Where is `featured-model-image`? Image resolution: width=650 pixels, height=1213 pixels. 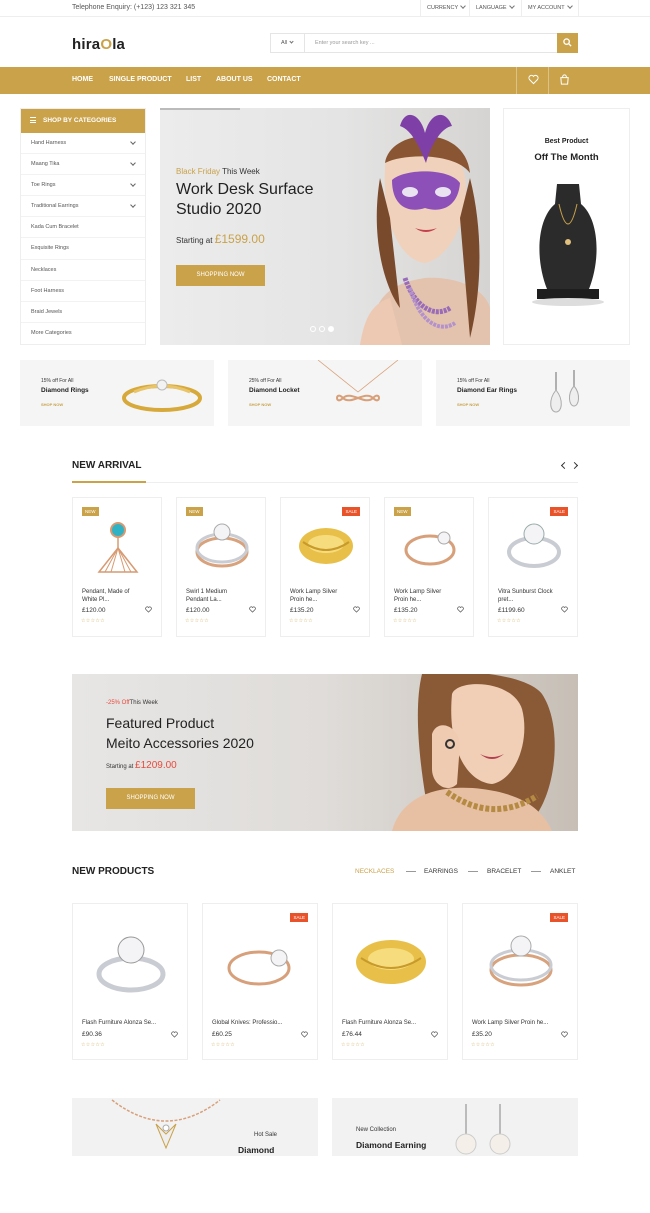
featured-model-image is located at coordinates (473, 752).